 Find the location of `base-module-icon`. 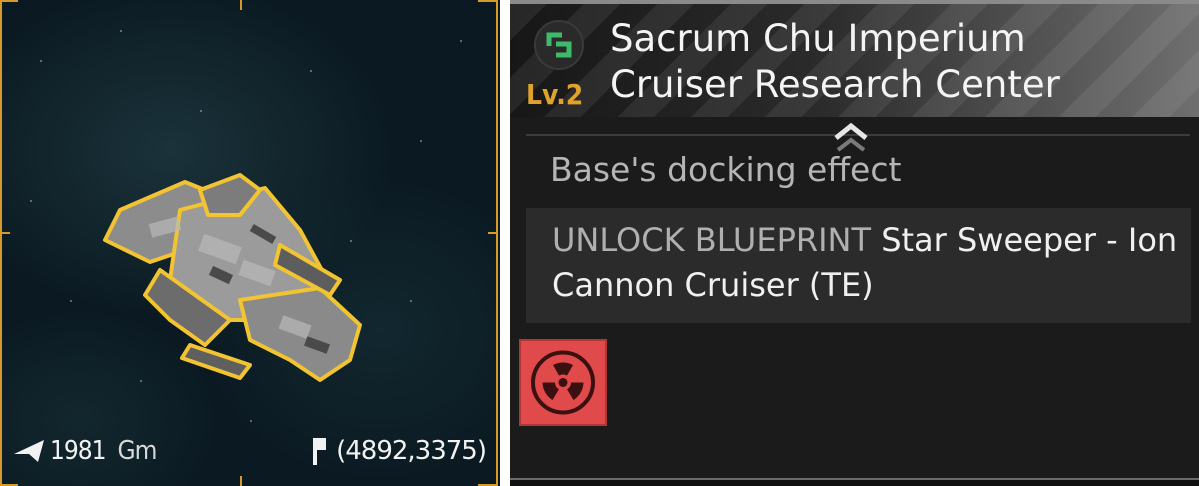

base-module-icon is located at coordinates (559, 45).